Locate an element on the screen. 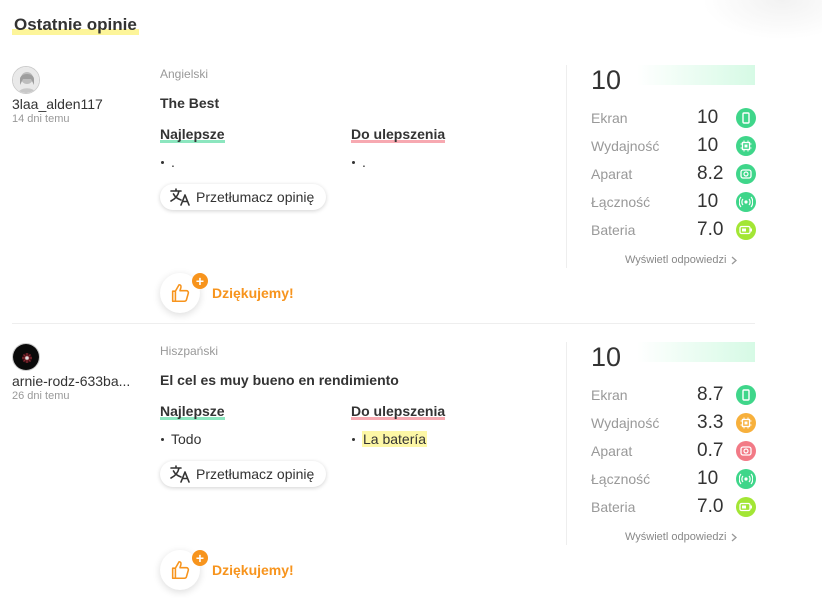 The image size is (822, 598). cons-text: . is located at coordinates (364, 162).